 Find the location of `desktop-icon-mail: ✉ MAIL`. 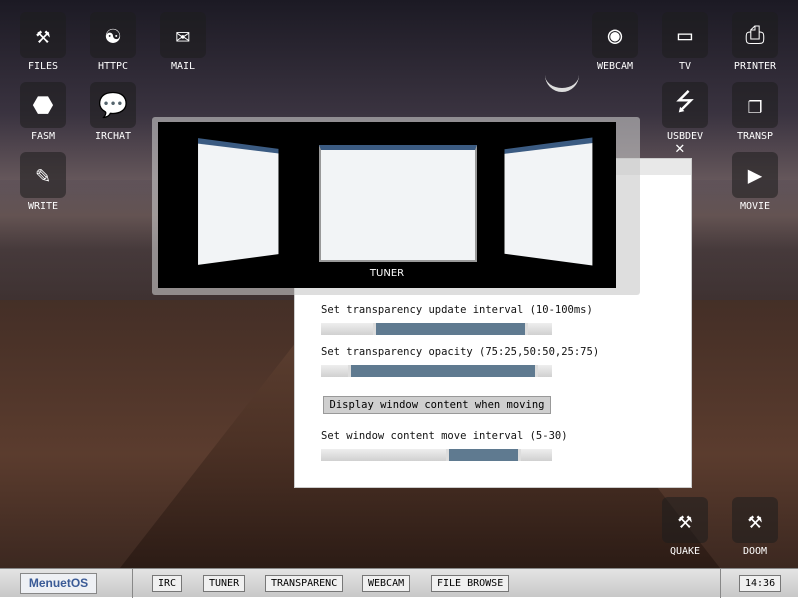

desktop-icon-mail: ✉ MAIL is located at coordinates (183, 42).